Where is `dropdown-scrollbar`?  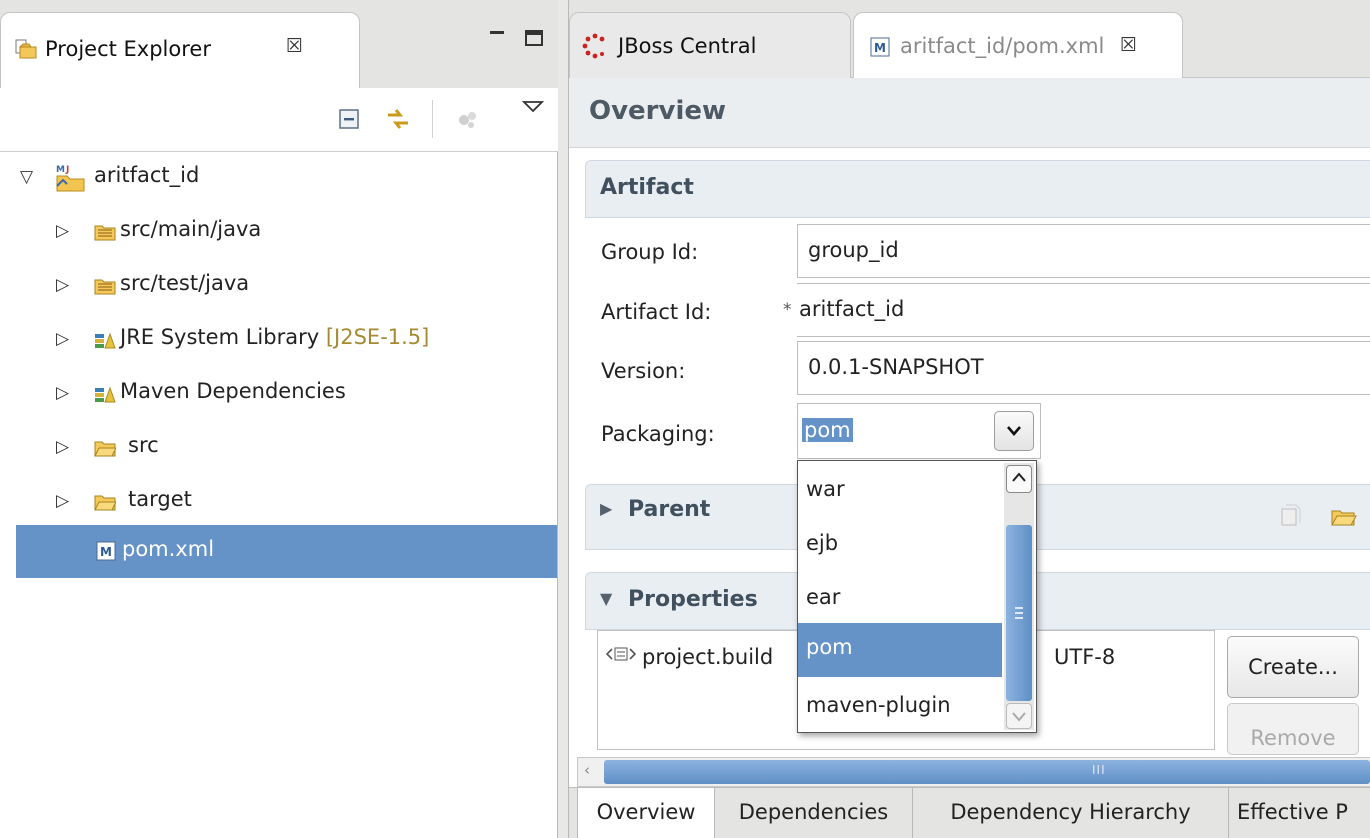
dropdown-scrollbar is located at coordinates (1019, 596).